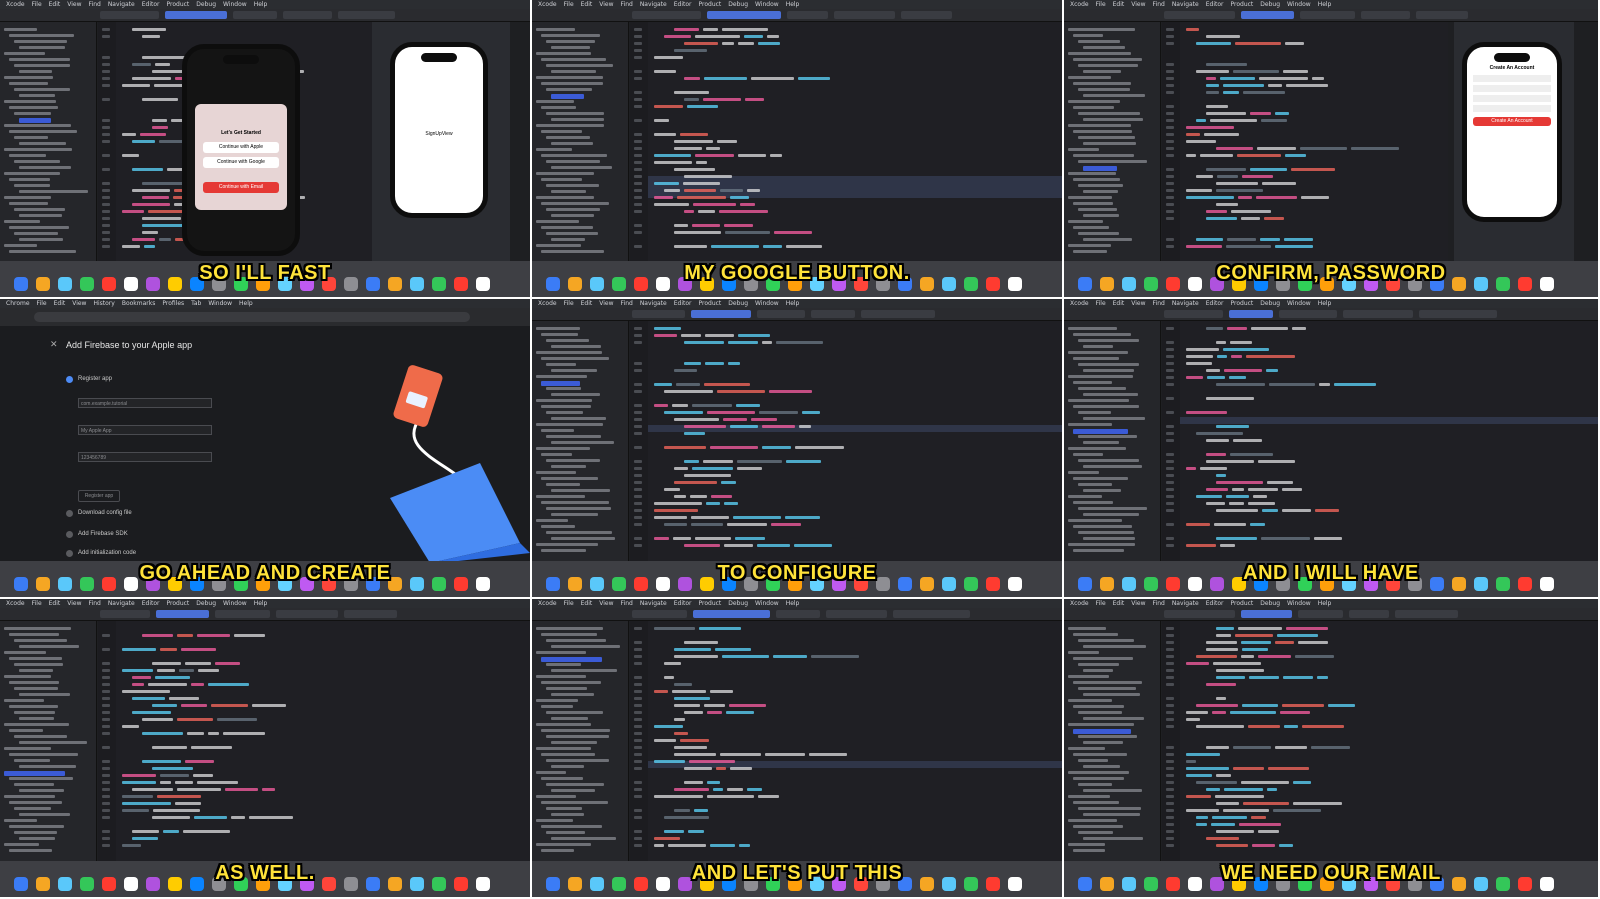  Describe the element at coordinates (653, 603) in the screenshot. I see `menu-item: Navigate` at that location.